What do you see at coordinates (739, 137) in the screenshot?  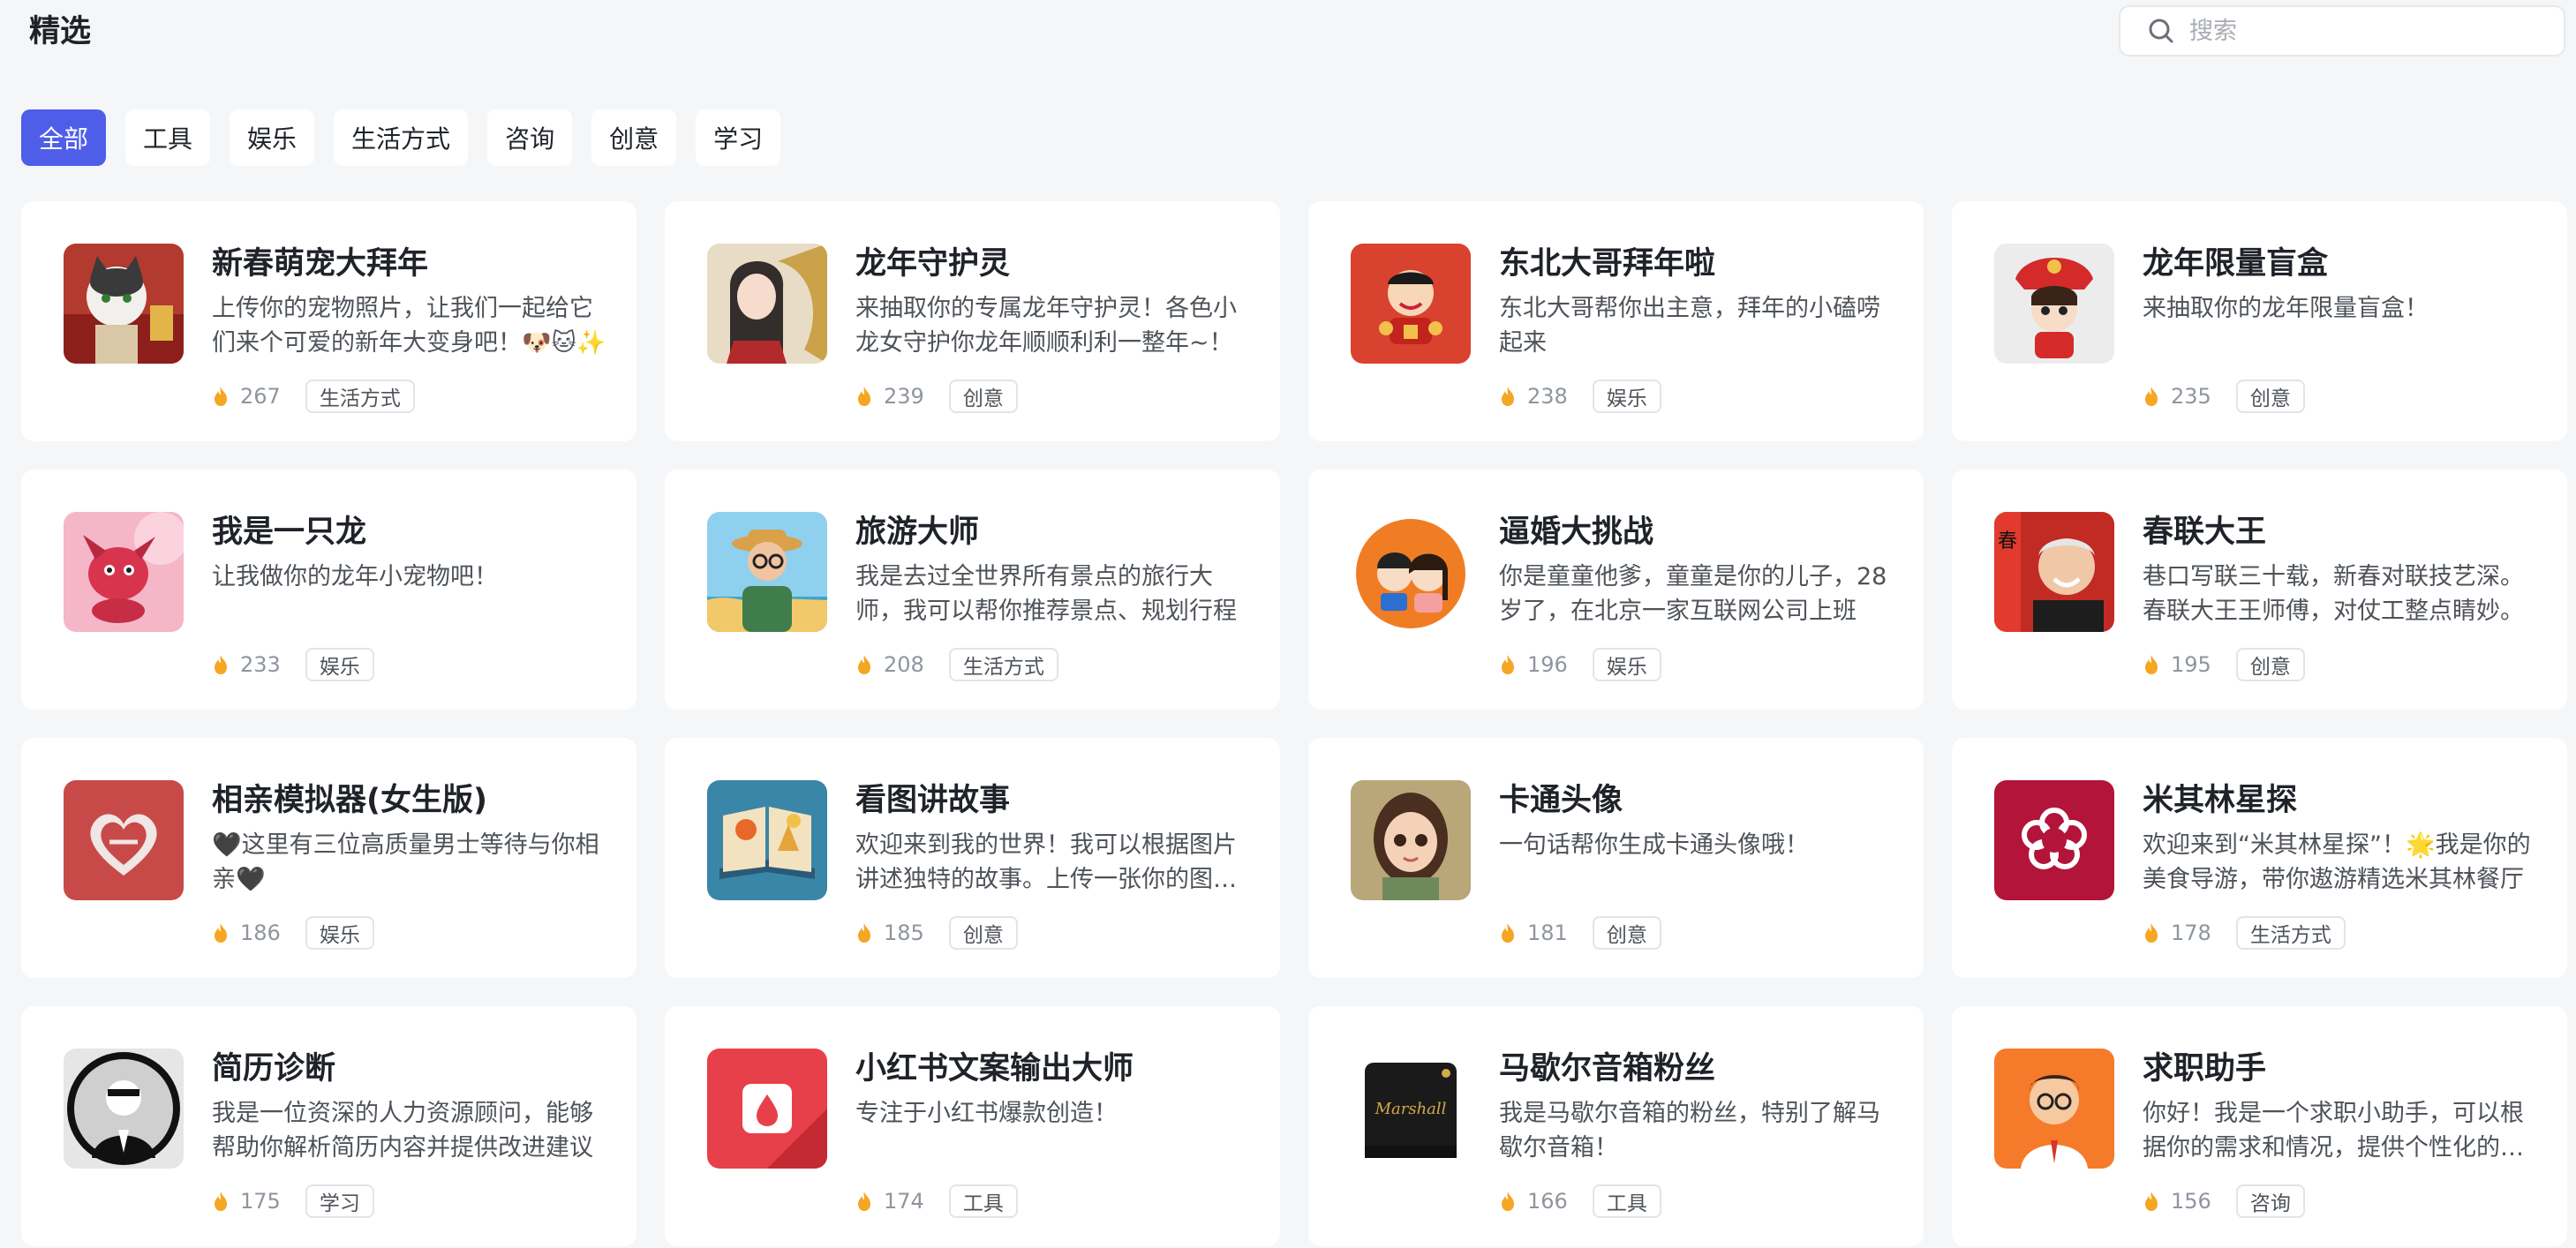 I see `tab-learning: 学习` at bounding box center [739, 137].